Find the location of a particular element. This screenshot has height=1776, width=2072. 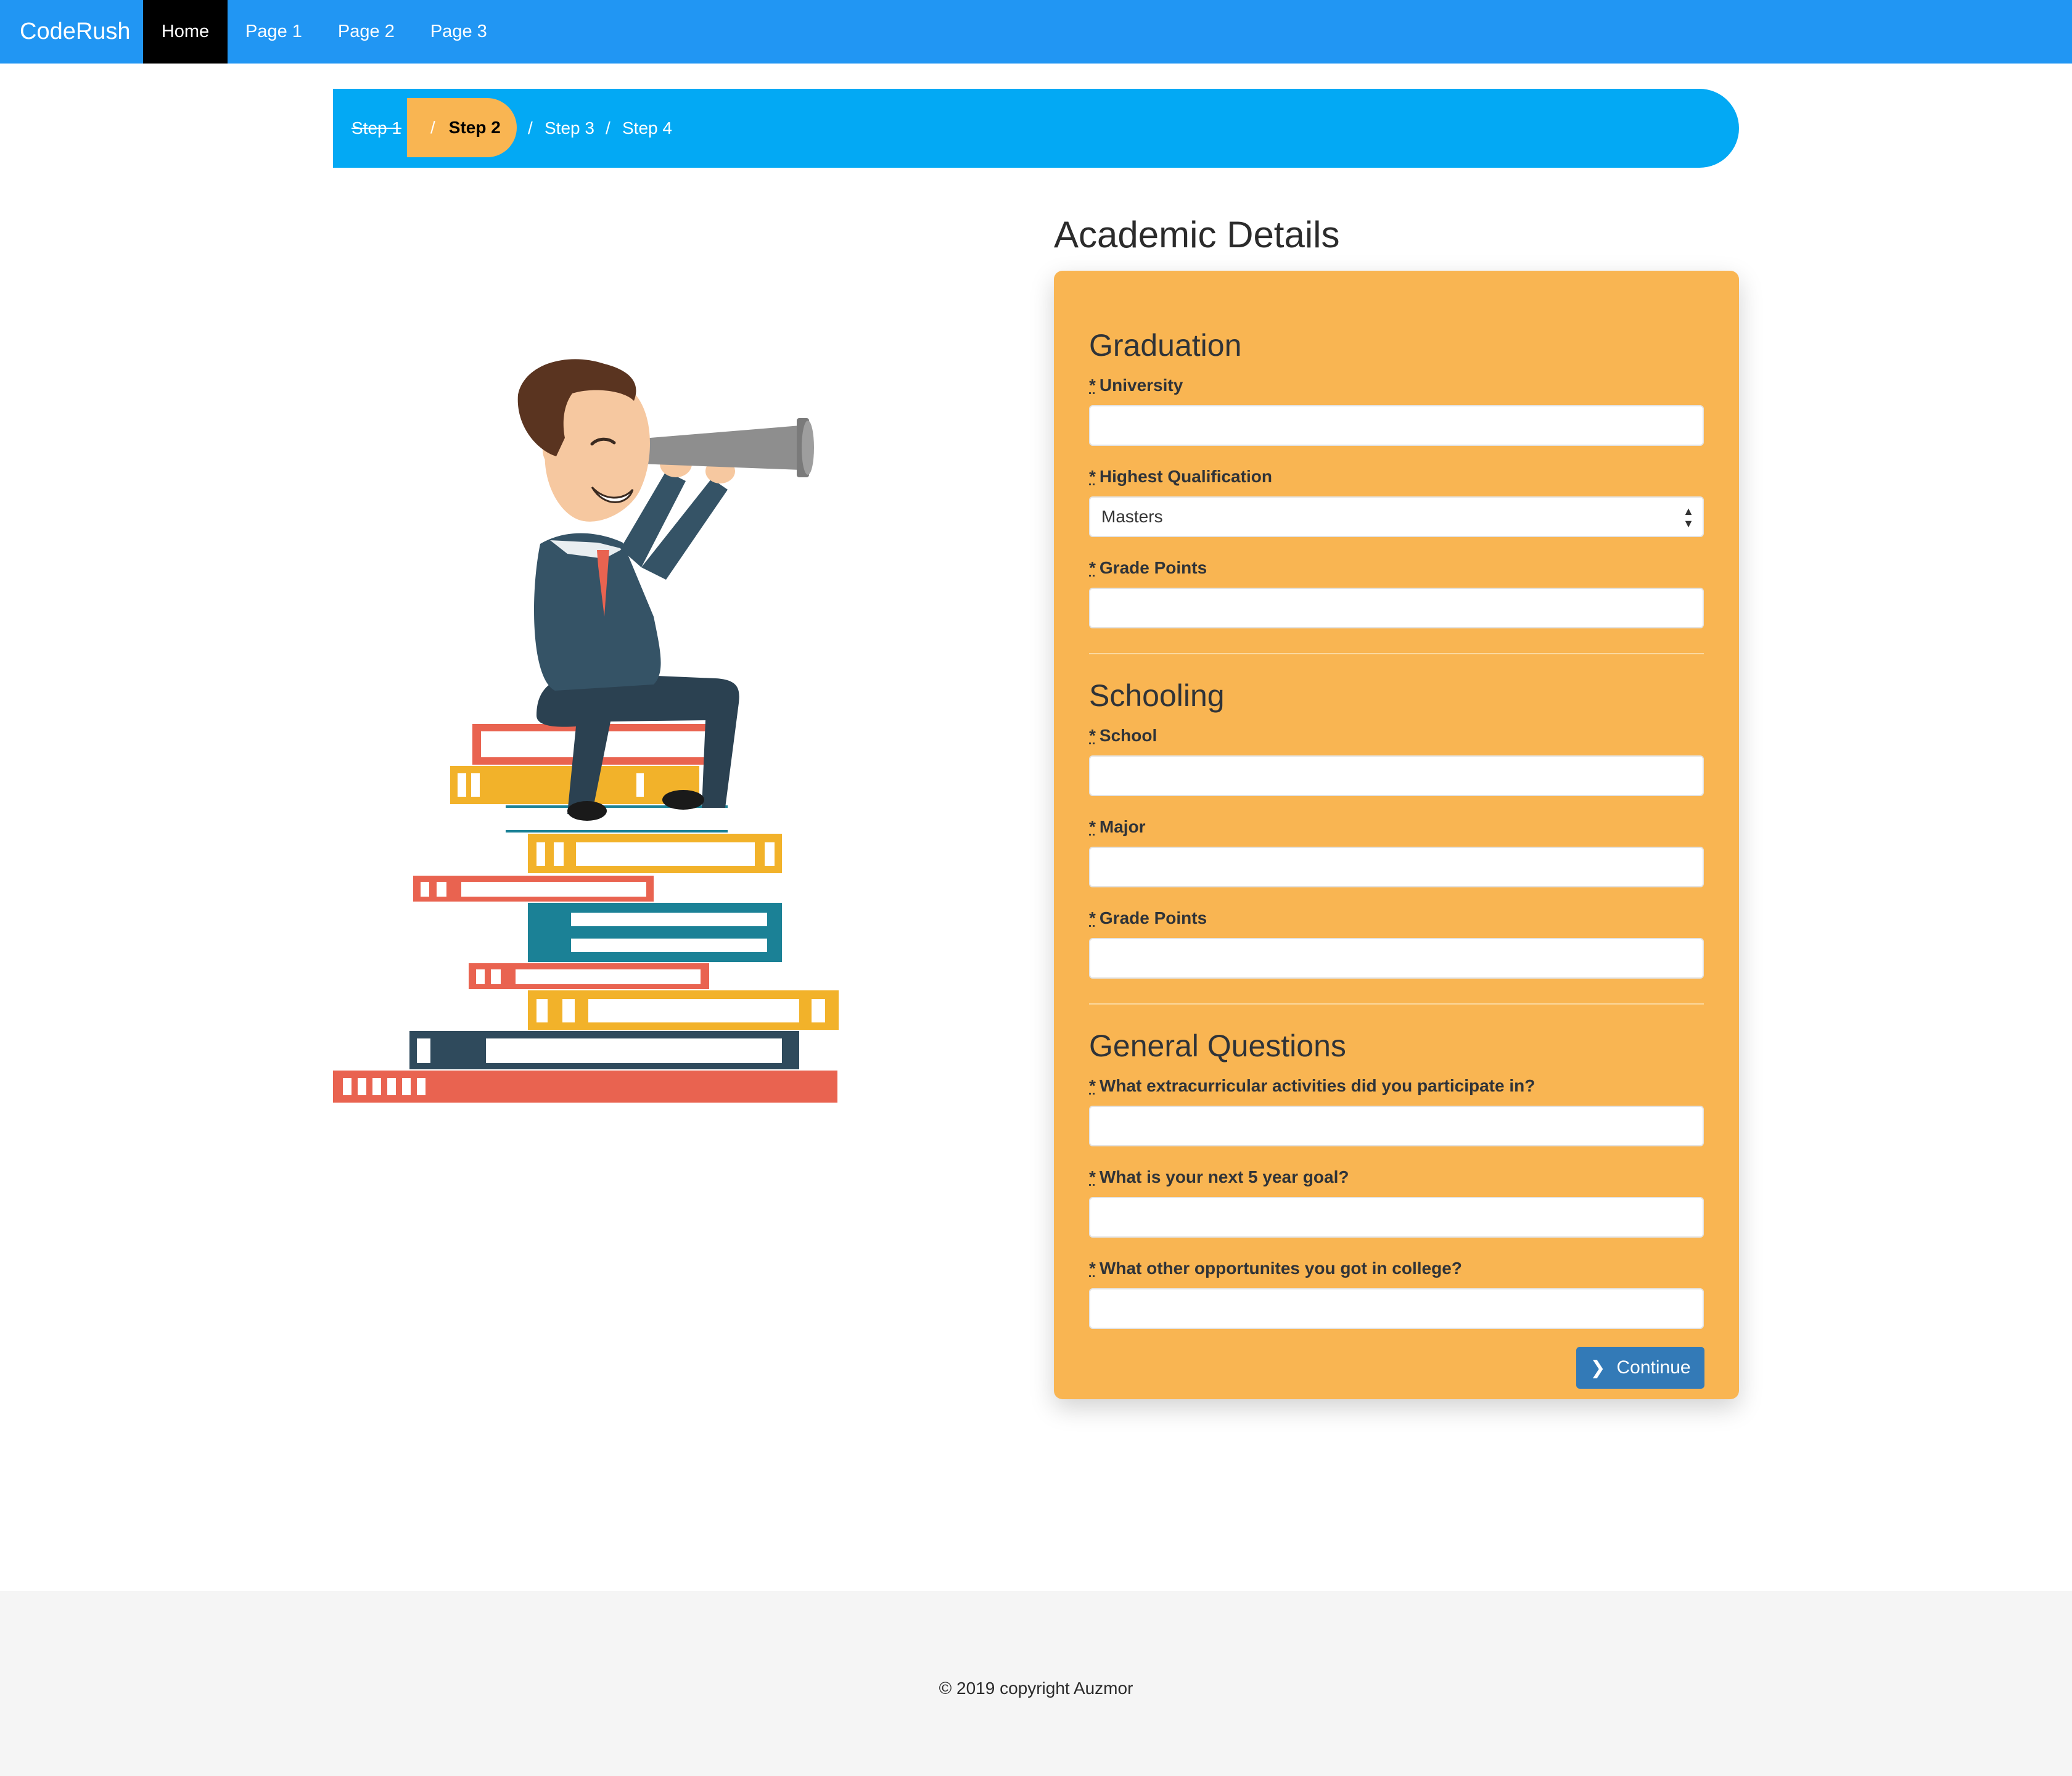

university-input is located at coordinates (1396, 425).